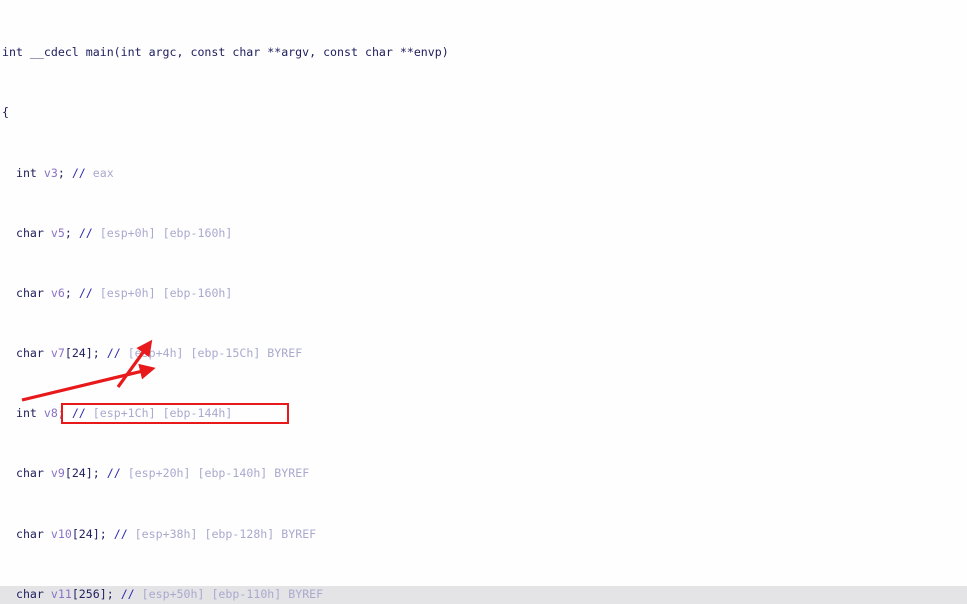 This screenshot has height=604, width=967. What do you see at coordinates (483, 173) in the screenshot?
I see `code-line: int v3; // eax` at bounding box center [483, 173].